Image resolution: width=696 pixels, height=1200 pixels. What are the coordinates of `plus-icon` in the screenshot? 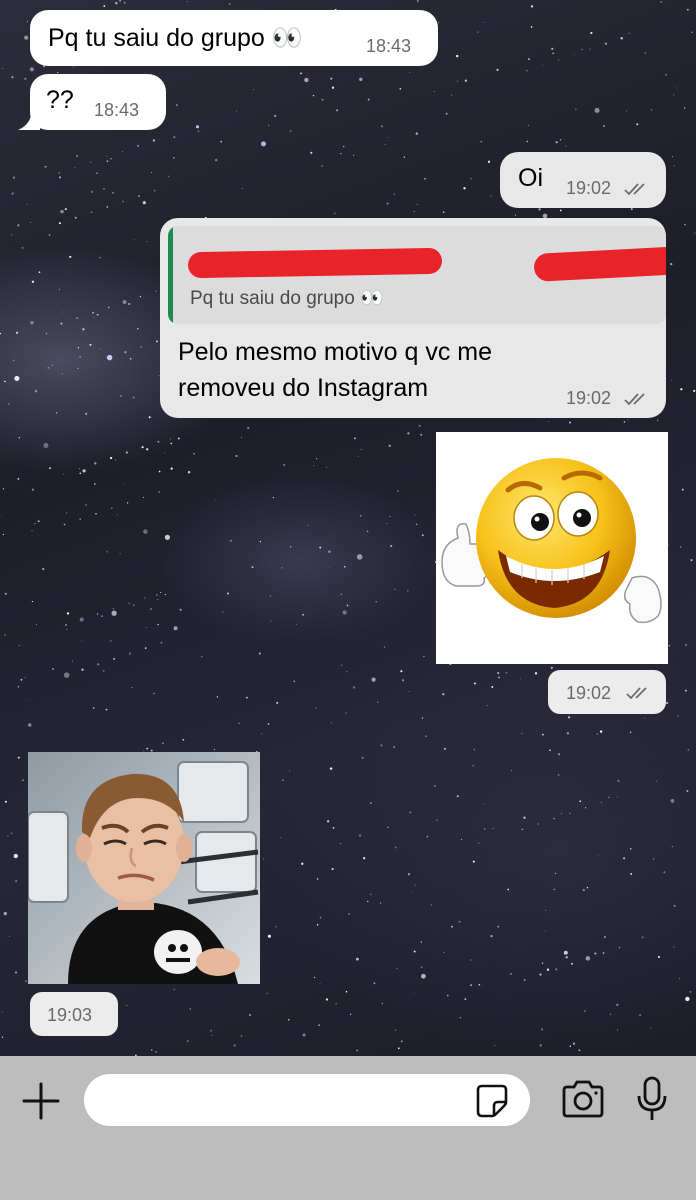 It's located at (41, 1101).